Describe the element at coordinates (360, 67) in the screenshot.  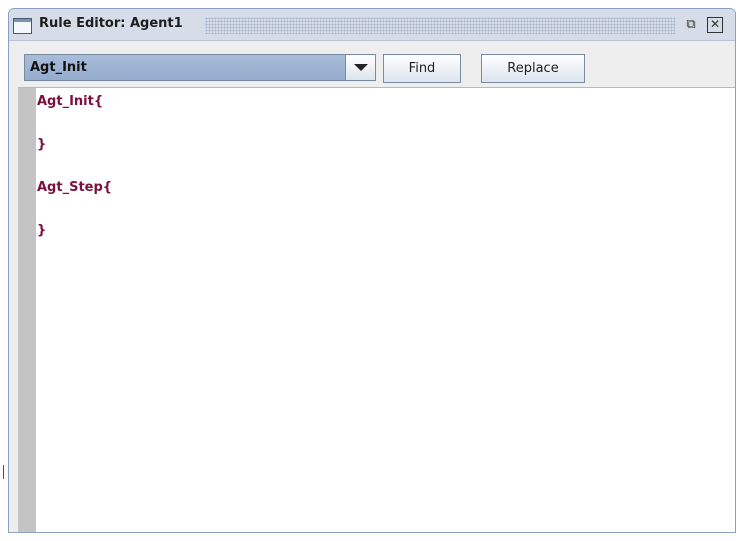
I see `chevron-down-icon` at that location.